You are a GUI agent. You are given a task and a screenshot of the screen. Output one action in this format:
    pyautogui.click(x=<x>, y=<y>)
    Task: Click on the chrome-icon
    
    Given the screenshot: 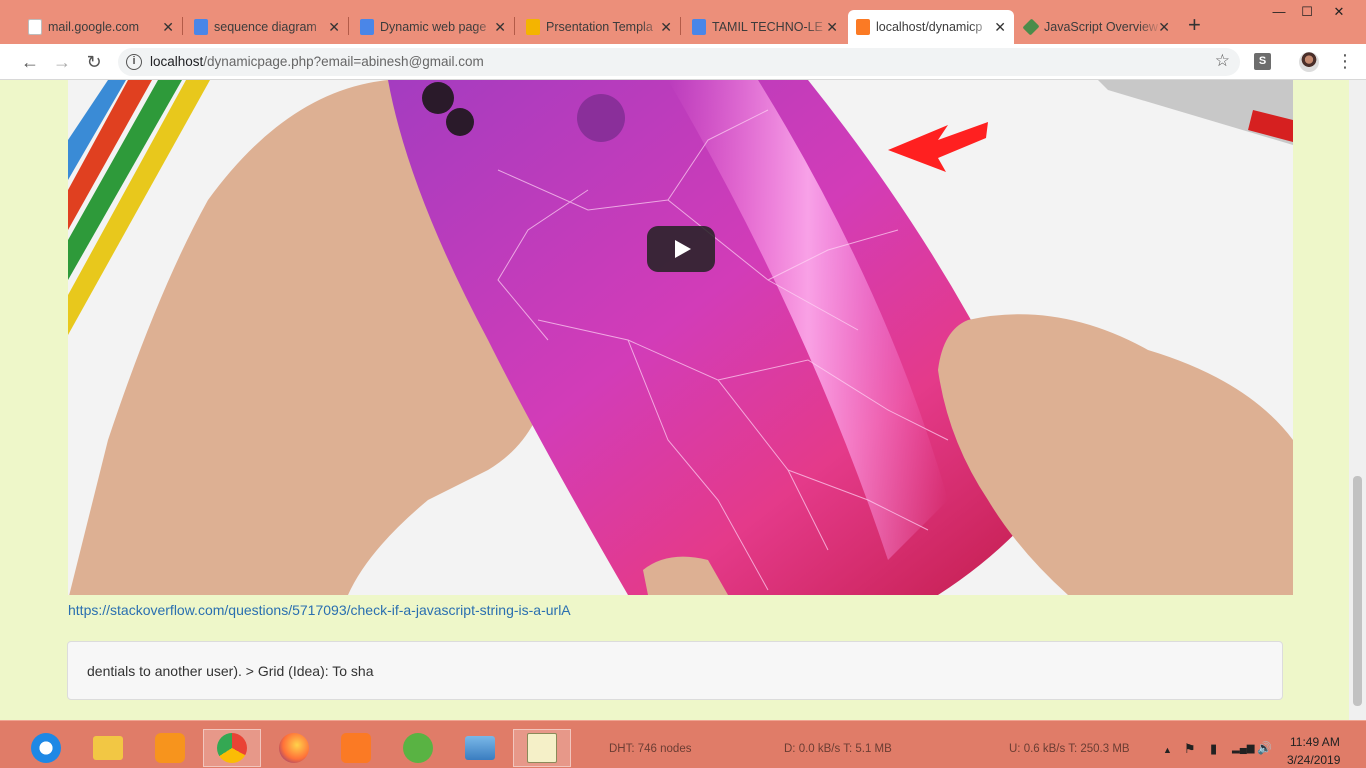 What is the action you would take?
    pyautogui.click(x=232, y=748)
    